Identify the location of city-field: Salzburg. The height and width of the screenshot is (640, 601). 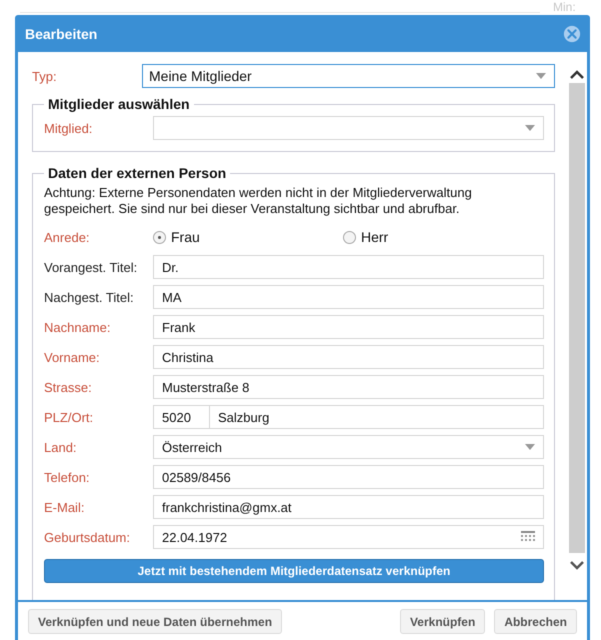
(377, 417).